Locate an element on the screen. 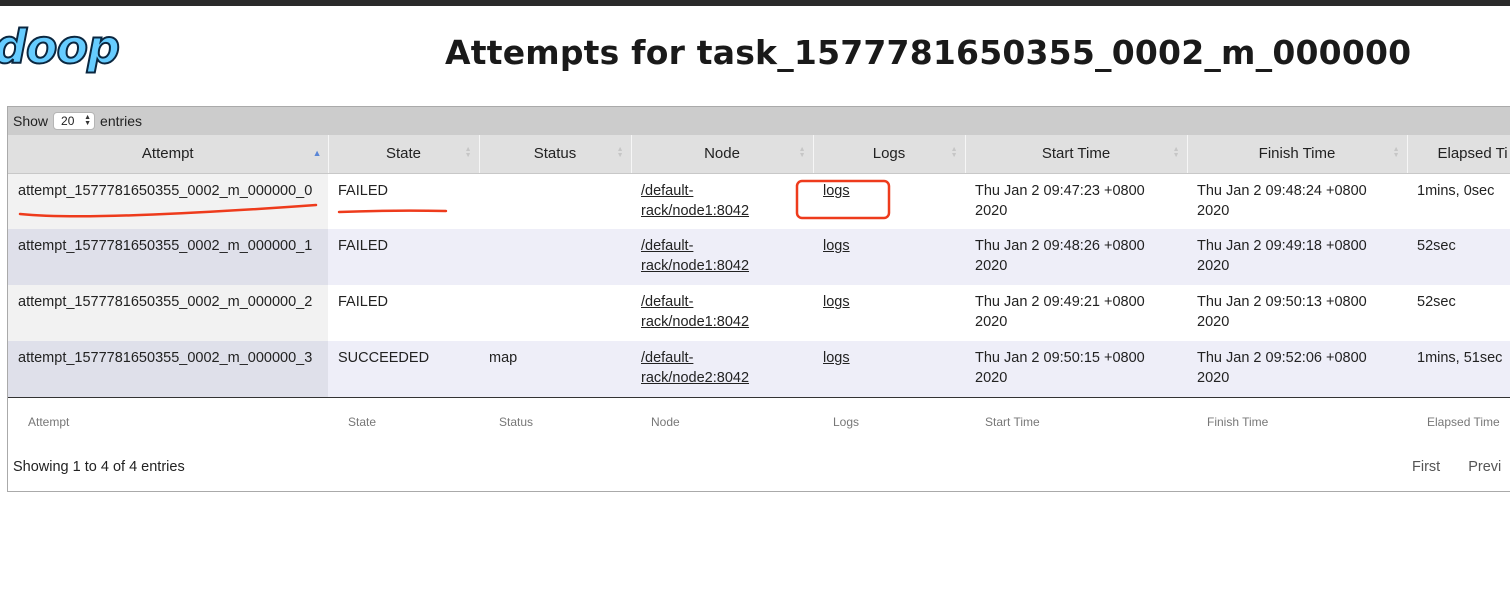 This screenshot has height=597, width=1510. select-arrows-icon: ▲ ▼ is located at coordinates (88, 120).